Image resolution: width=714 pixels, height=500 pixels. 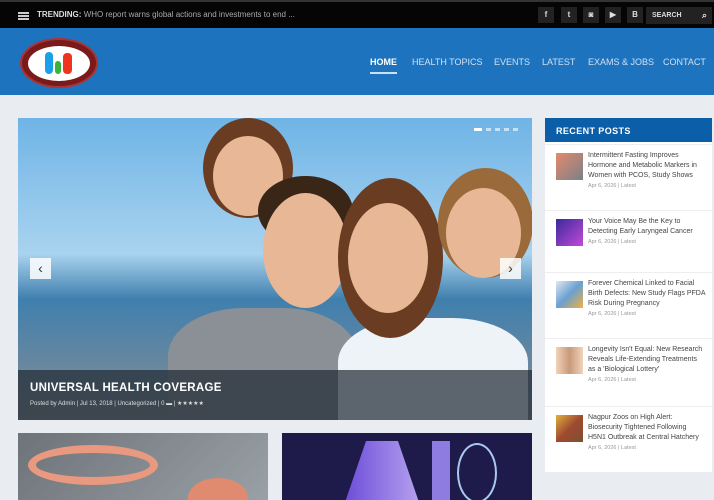 I want to click on search-placeholder: SEARCH, so click(x=667, y=15).